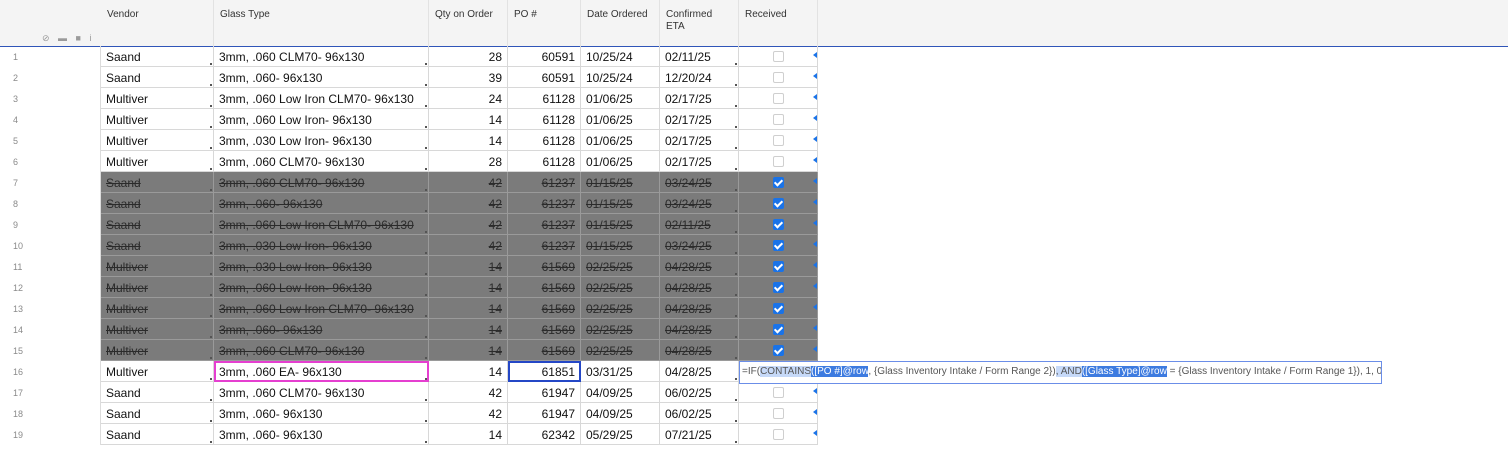 The image size is (1508, 449). What do you see at coordinates (699, 434) in the screenshot?
I see `cell-eta: 07/21/25` at bounding box center [699, 434].